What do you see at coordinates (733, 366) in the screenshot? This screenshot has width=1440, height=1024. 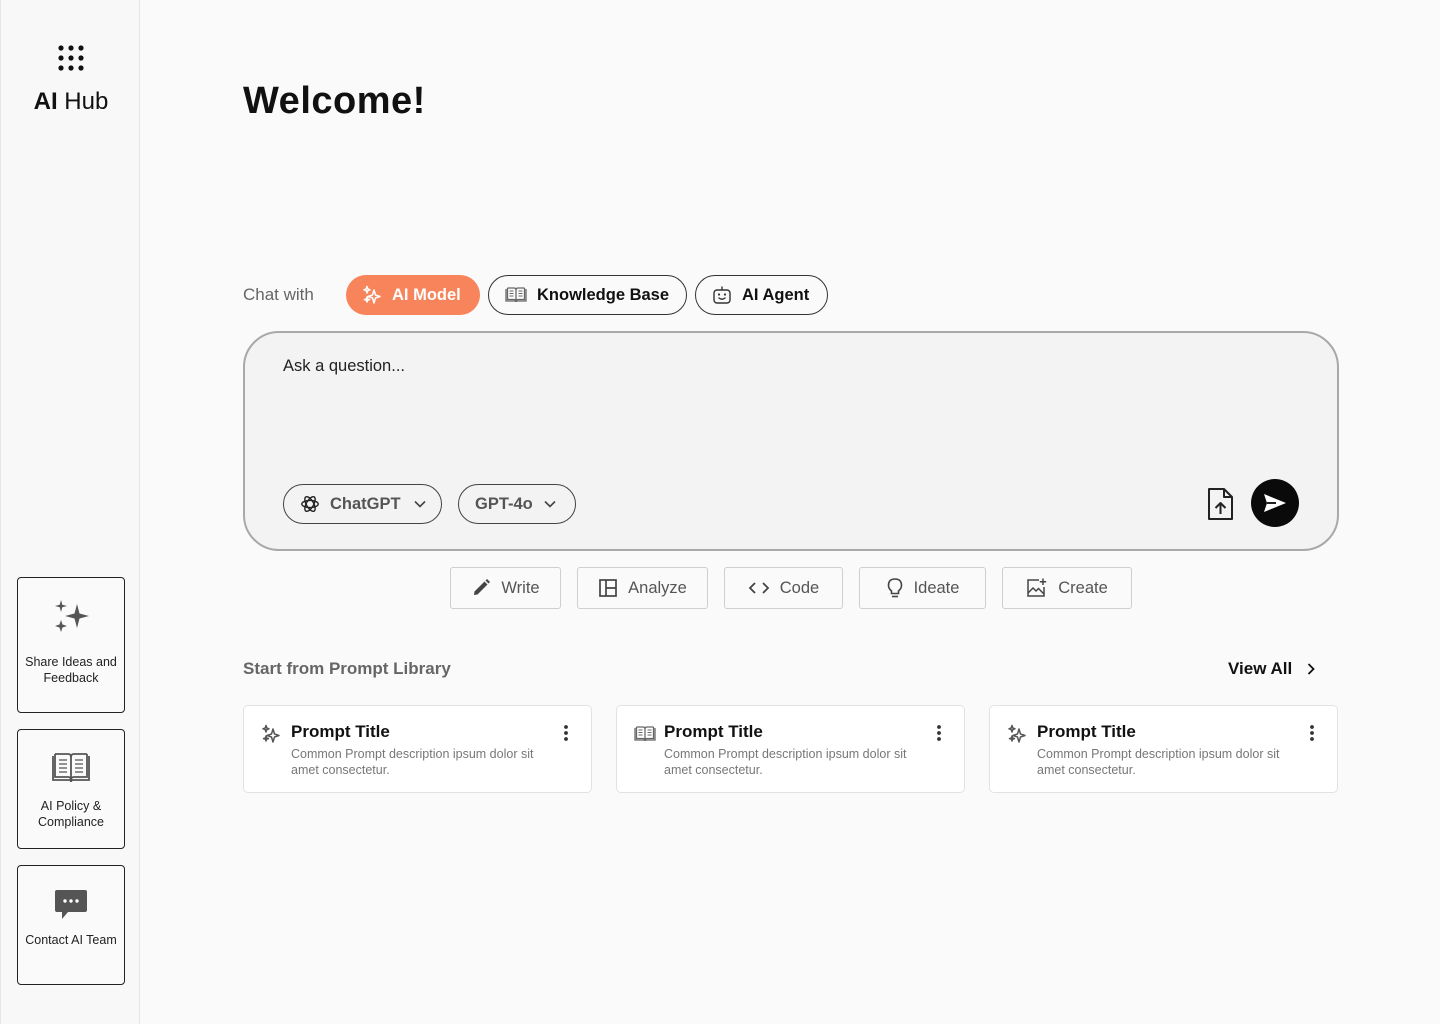 I see `question-input` at bounding box center [733, 366].